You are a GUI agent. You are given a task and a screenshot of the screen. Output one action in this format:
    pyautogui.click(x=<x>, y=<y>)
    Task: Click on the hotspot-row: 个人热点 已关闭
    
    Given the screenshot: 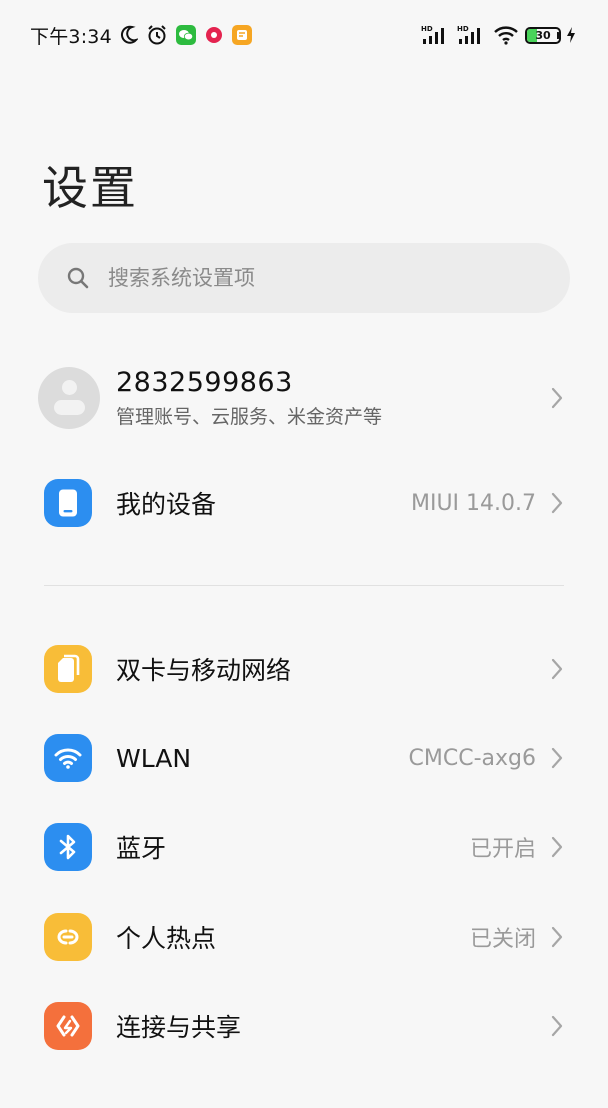 What is the action you would take?
    pyautogui.click(x=304, y=937)
    